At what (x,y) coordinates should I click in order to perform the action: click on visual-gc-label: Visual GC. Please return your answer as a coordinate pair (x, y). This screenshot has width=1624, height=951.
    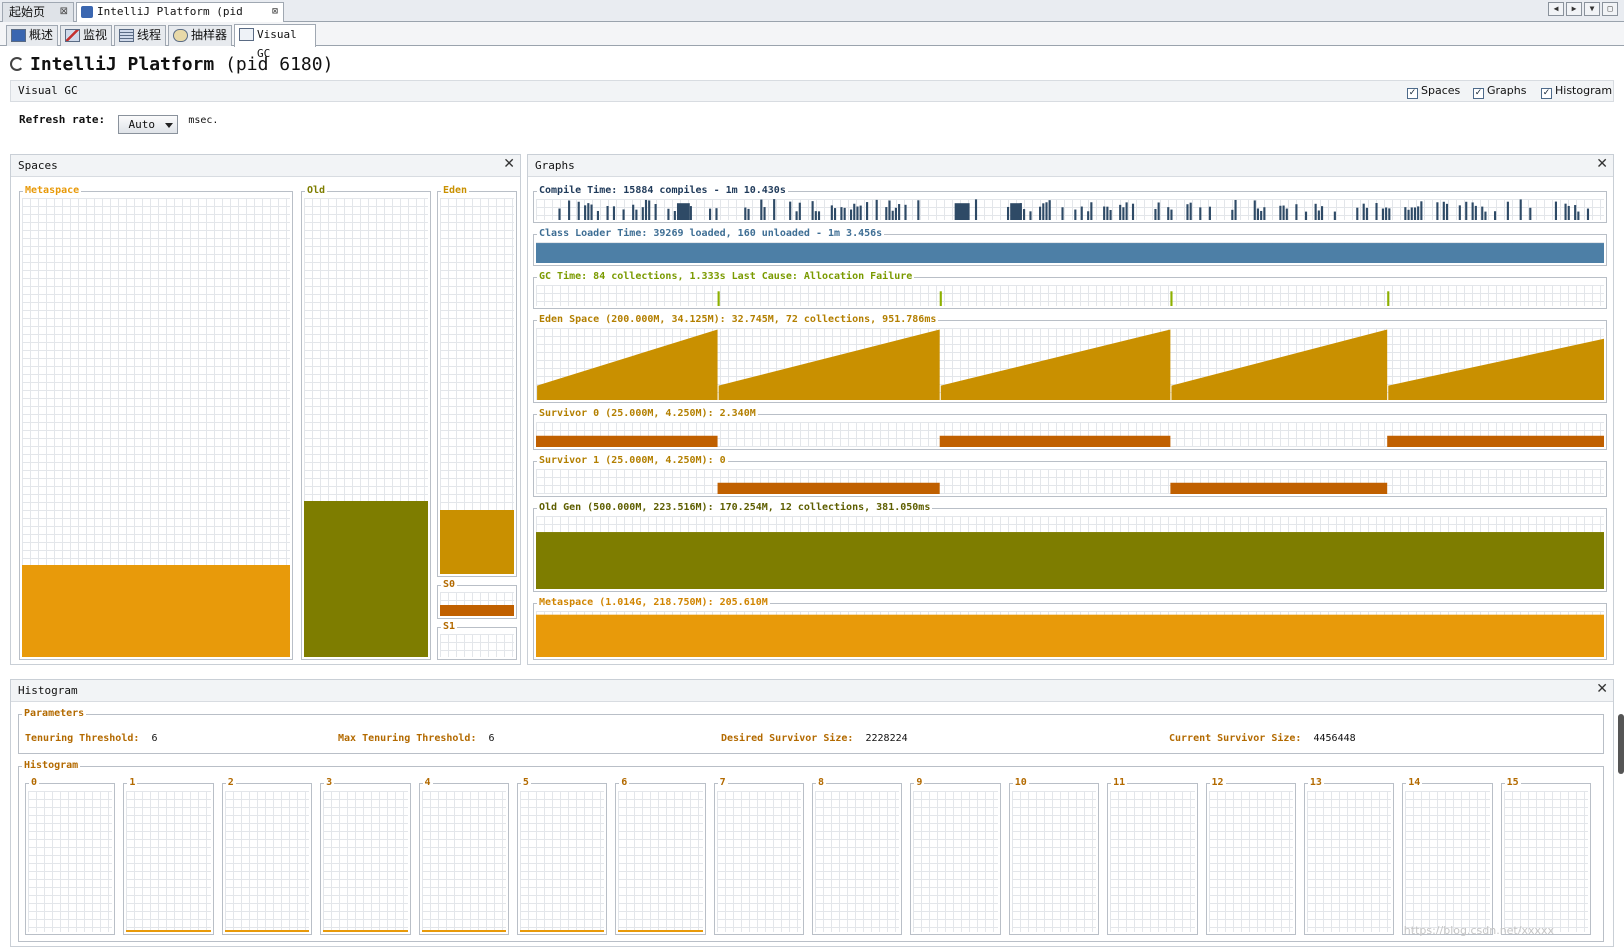
    Looking at the image, I should click on (48, 90).